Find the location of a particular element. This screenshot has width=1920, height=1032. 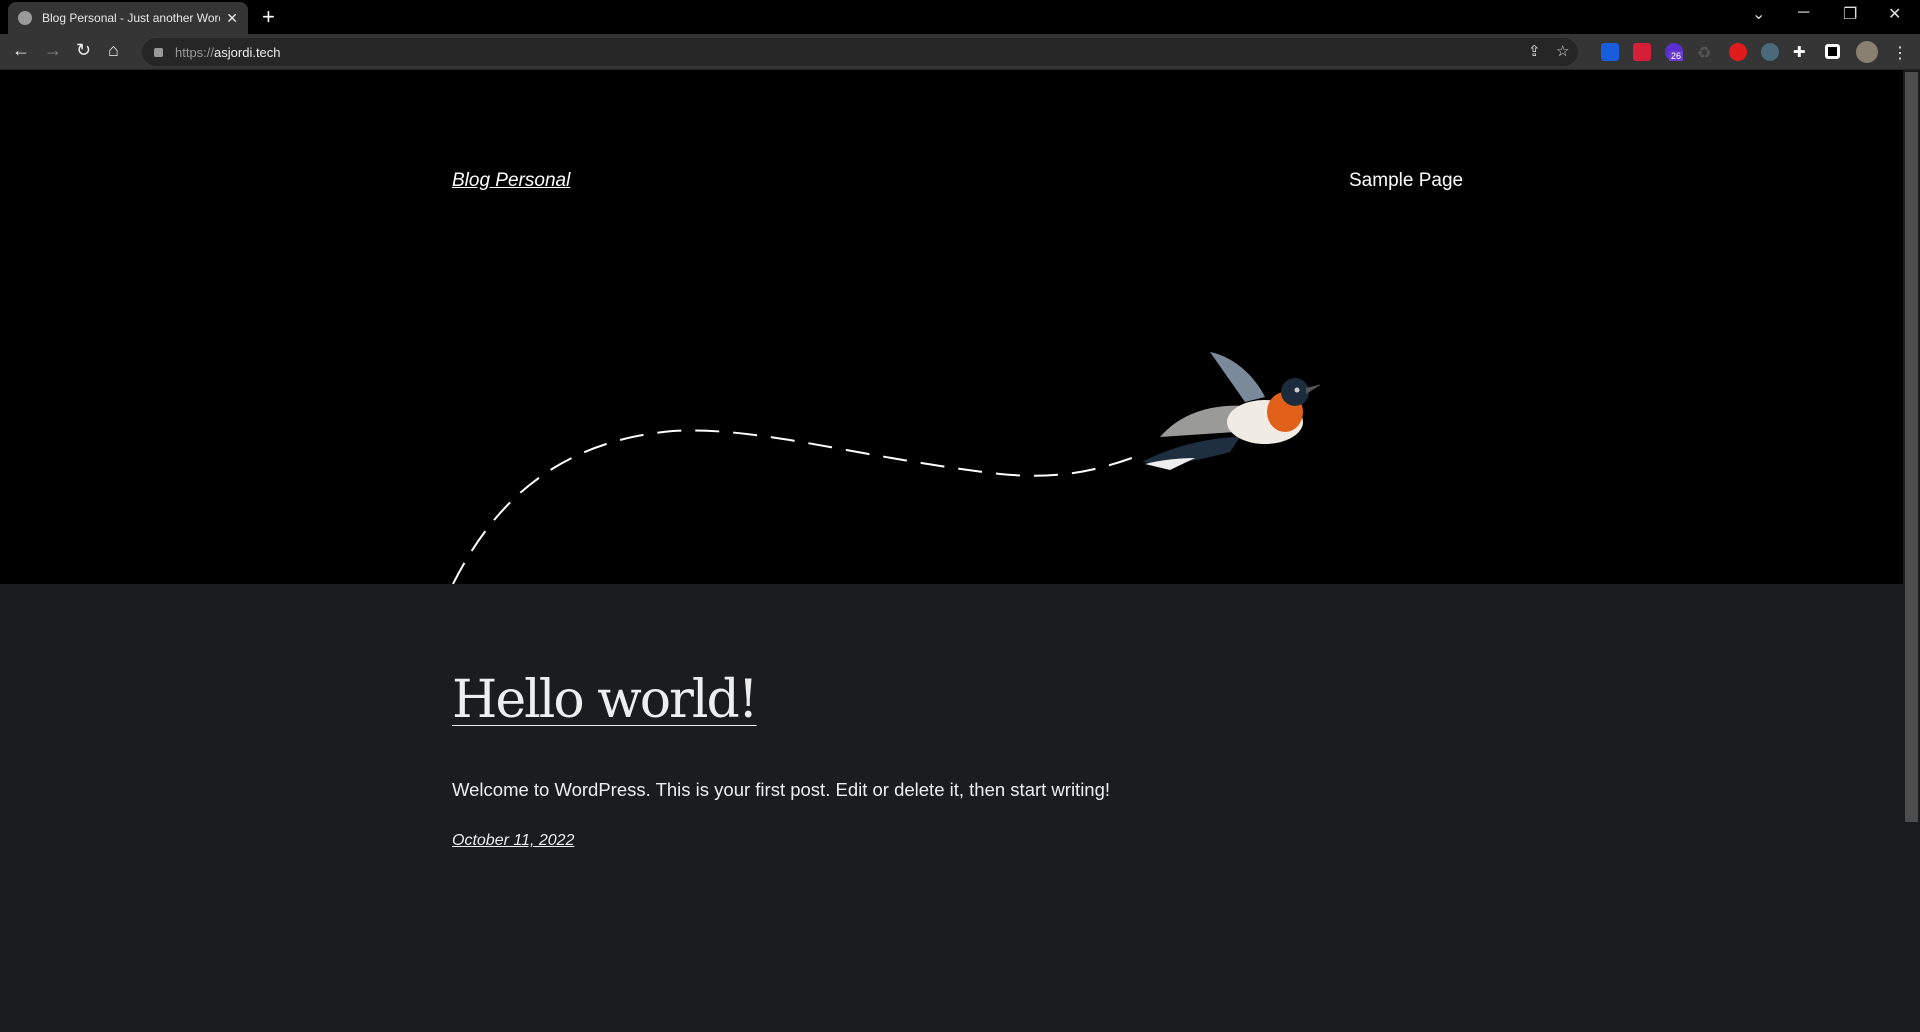

lock-icon is located at coordinates (158, 52).